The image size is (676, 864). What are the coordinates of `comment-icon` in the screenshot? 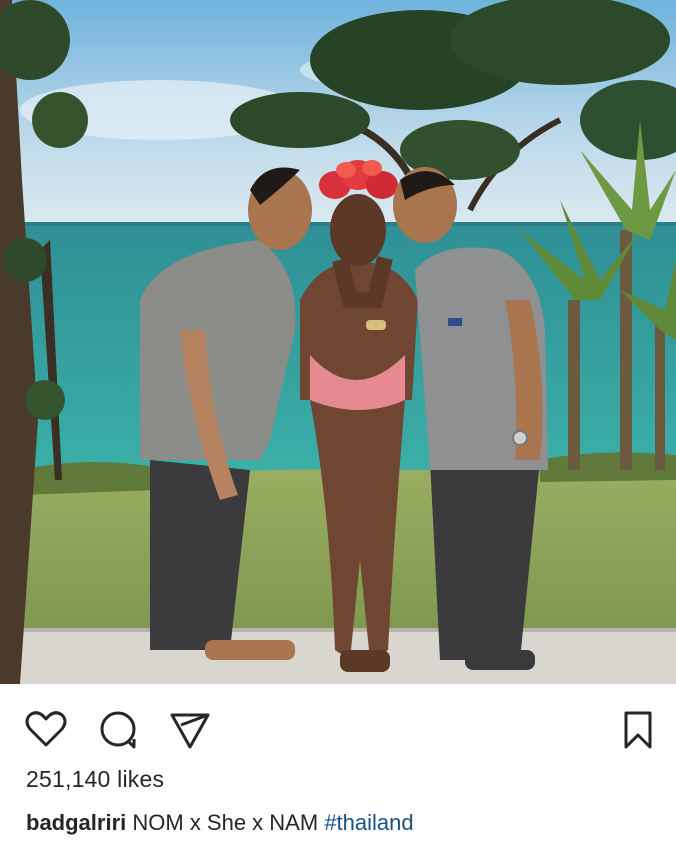 It's located at (118, 730).